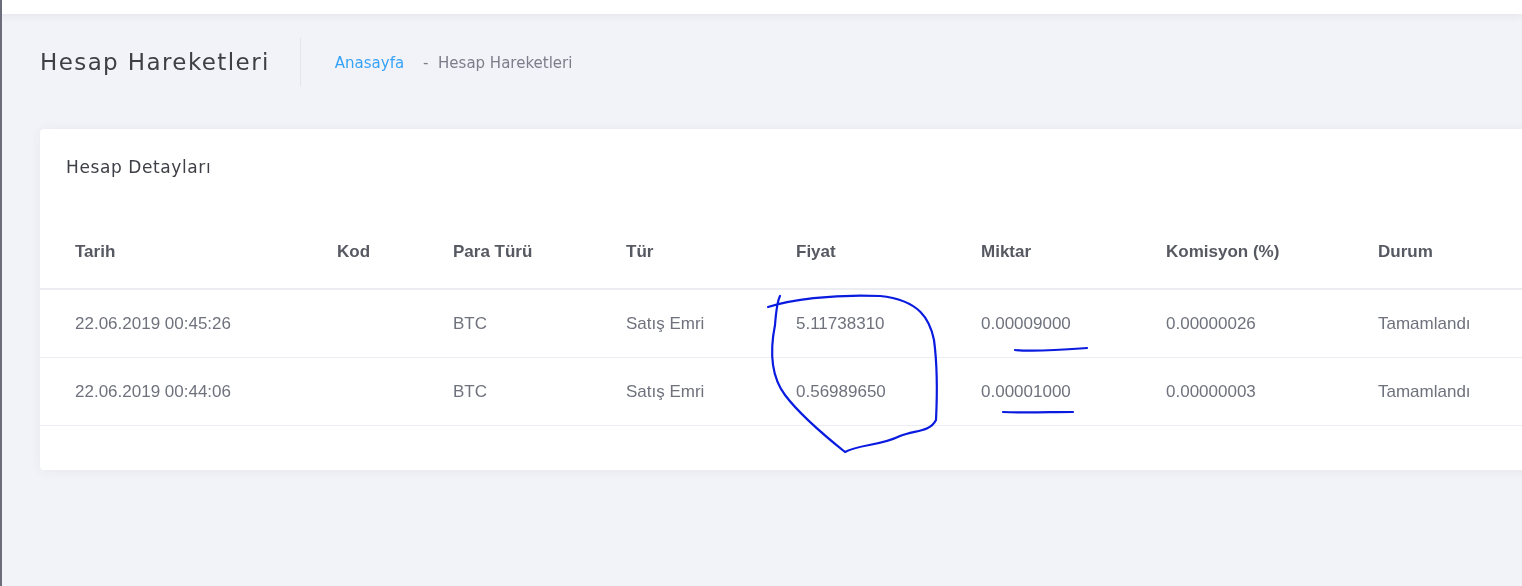 The width and height of the screenshot is (1522, 586). What do you see at coordinates (354, 251) in the screenshot?
I see `column-header: Kod` at bounding box center [354, 251].